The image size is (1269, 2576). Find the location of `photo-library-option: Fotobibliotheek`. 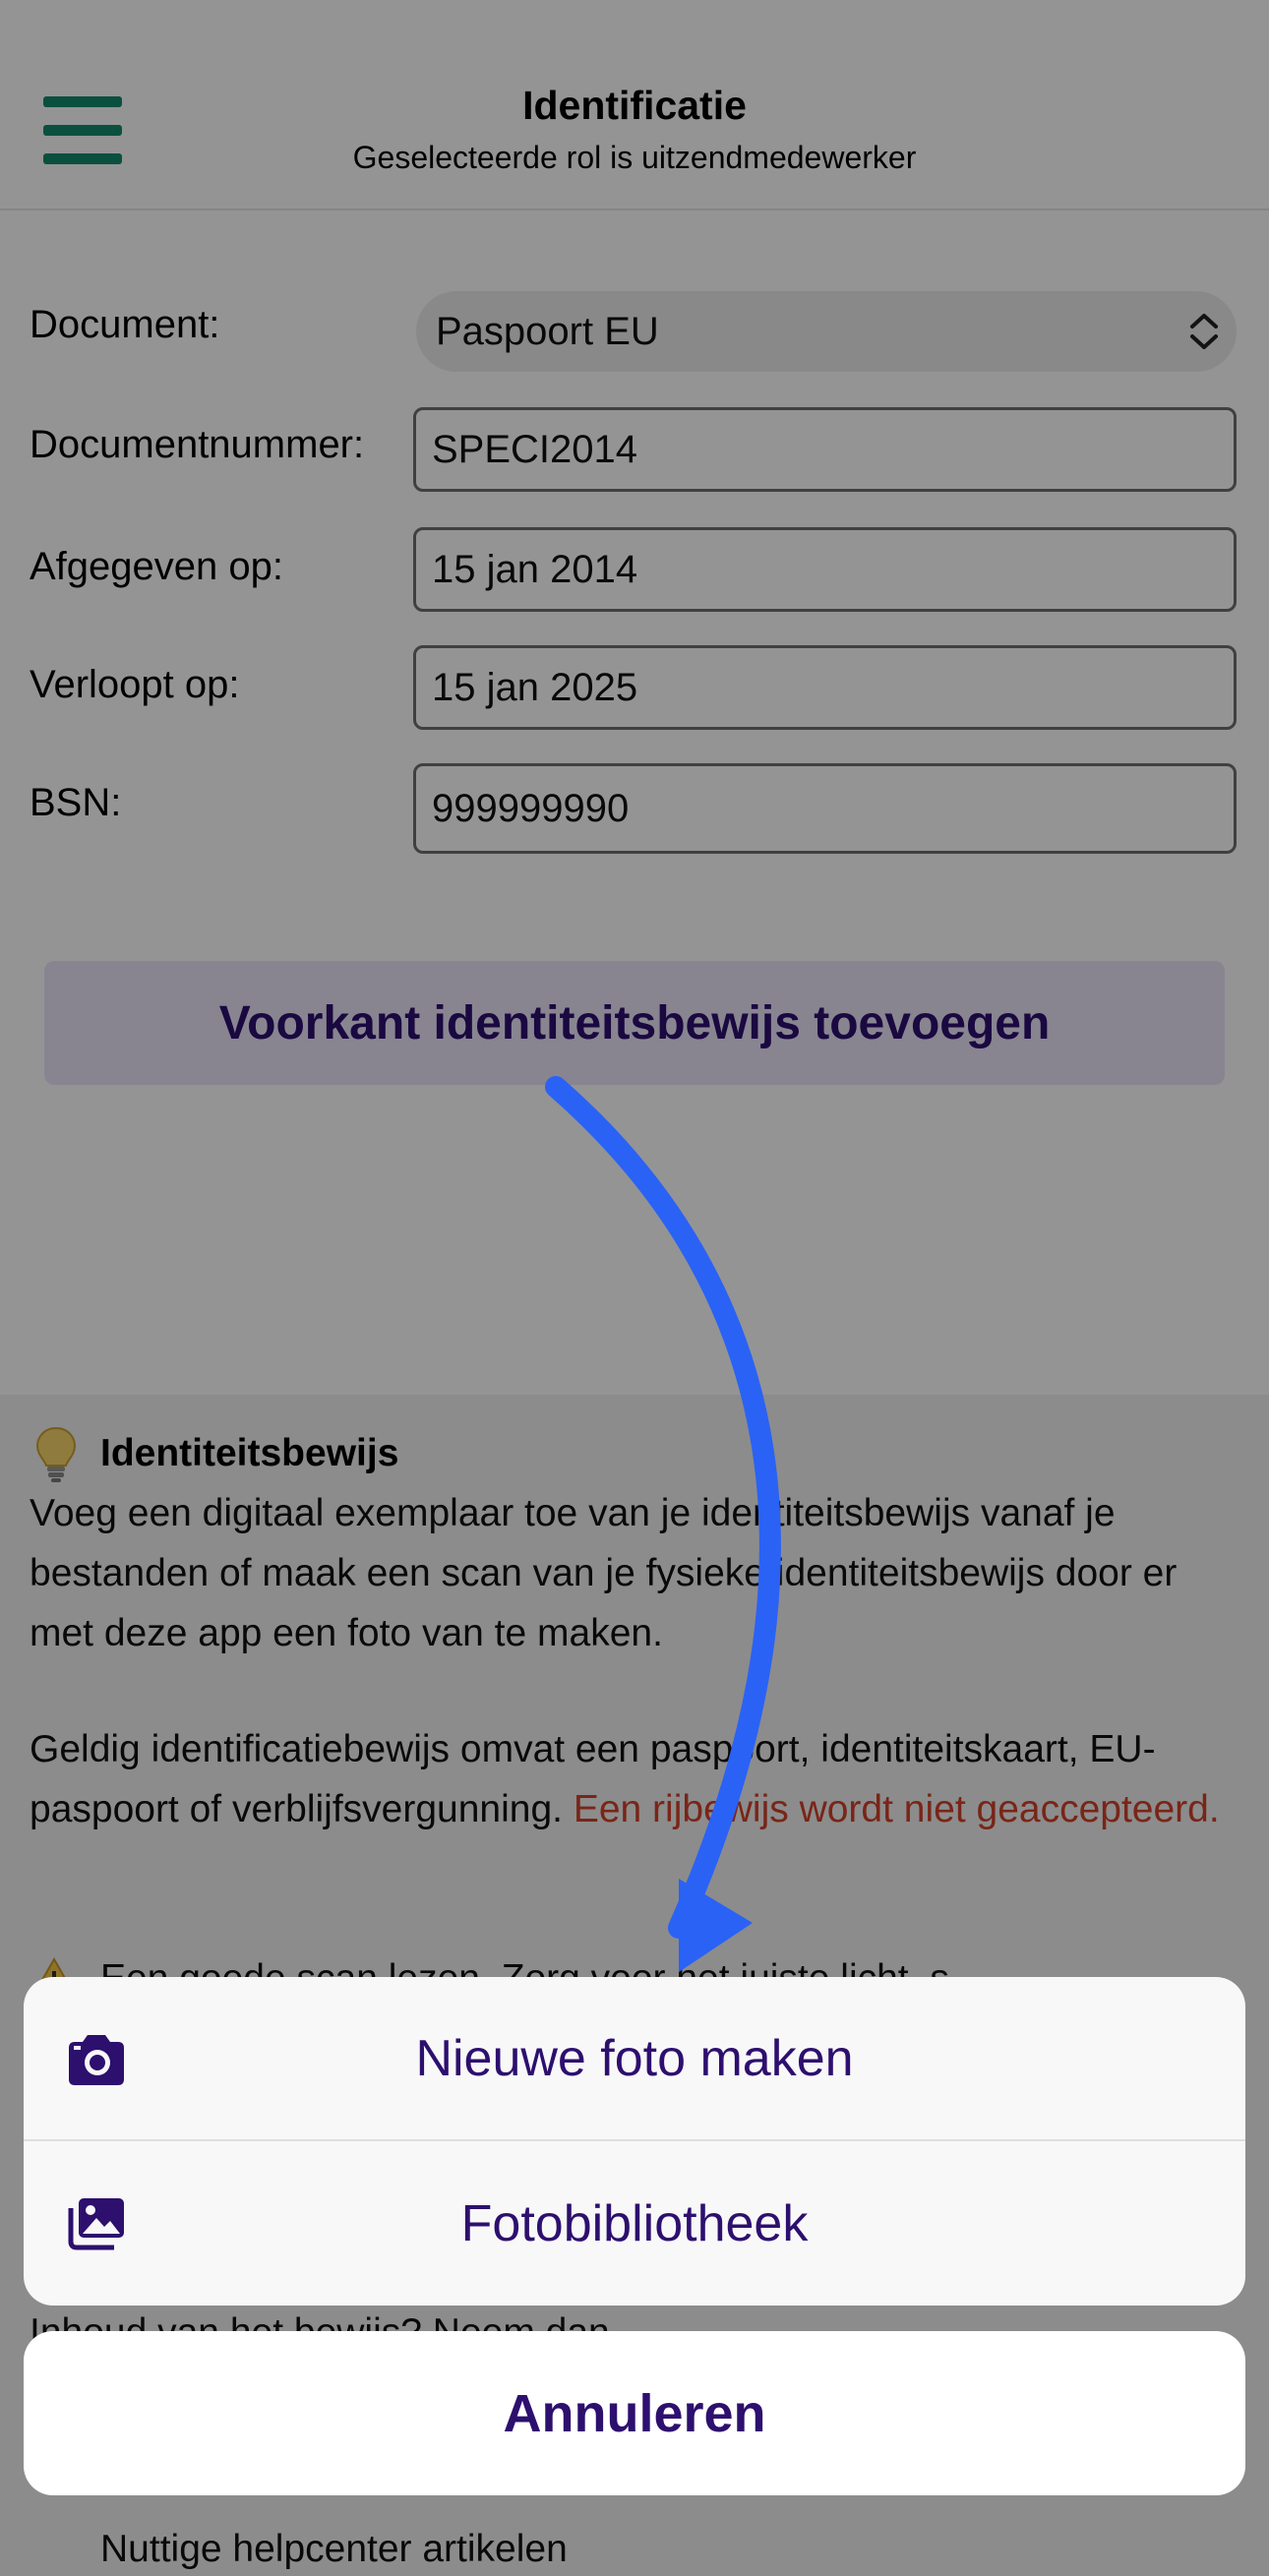

photo-library-option: Fotobibliotheek is located at coordinates (634, 2223).